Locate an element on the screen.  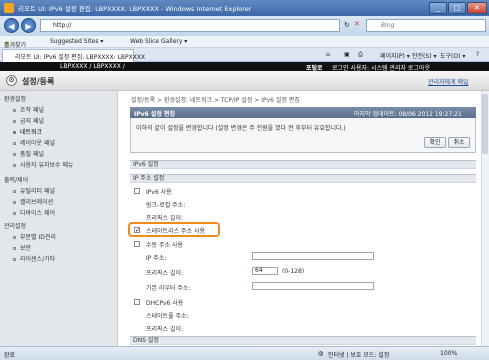
mail-admin-link: 관리자에게 메일 is located at coordinates (448, 81).